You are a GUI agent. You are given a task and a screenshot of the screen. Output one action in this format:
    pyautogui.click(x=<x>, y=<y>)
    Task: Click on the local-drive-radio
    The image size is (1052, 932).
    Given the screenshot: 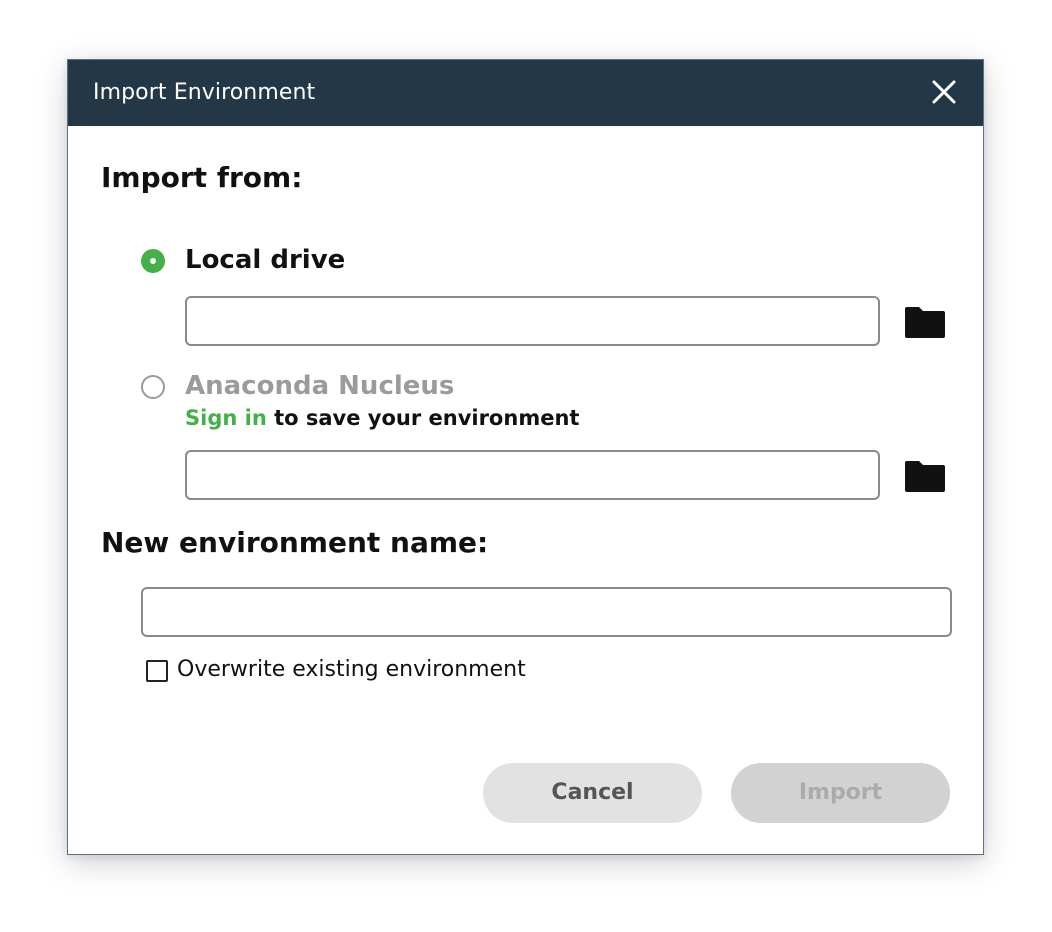 What is the action you would take?
    pyautogui.click(x=153, y=261)
    